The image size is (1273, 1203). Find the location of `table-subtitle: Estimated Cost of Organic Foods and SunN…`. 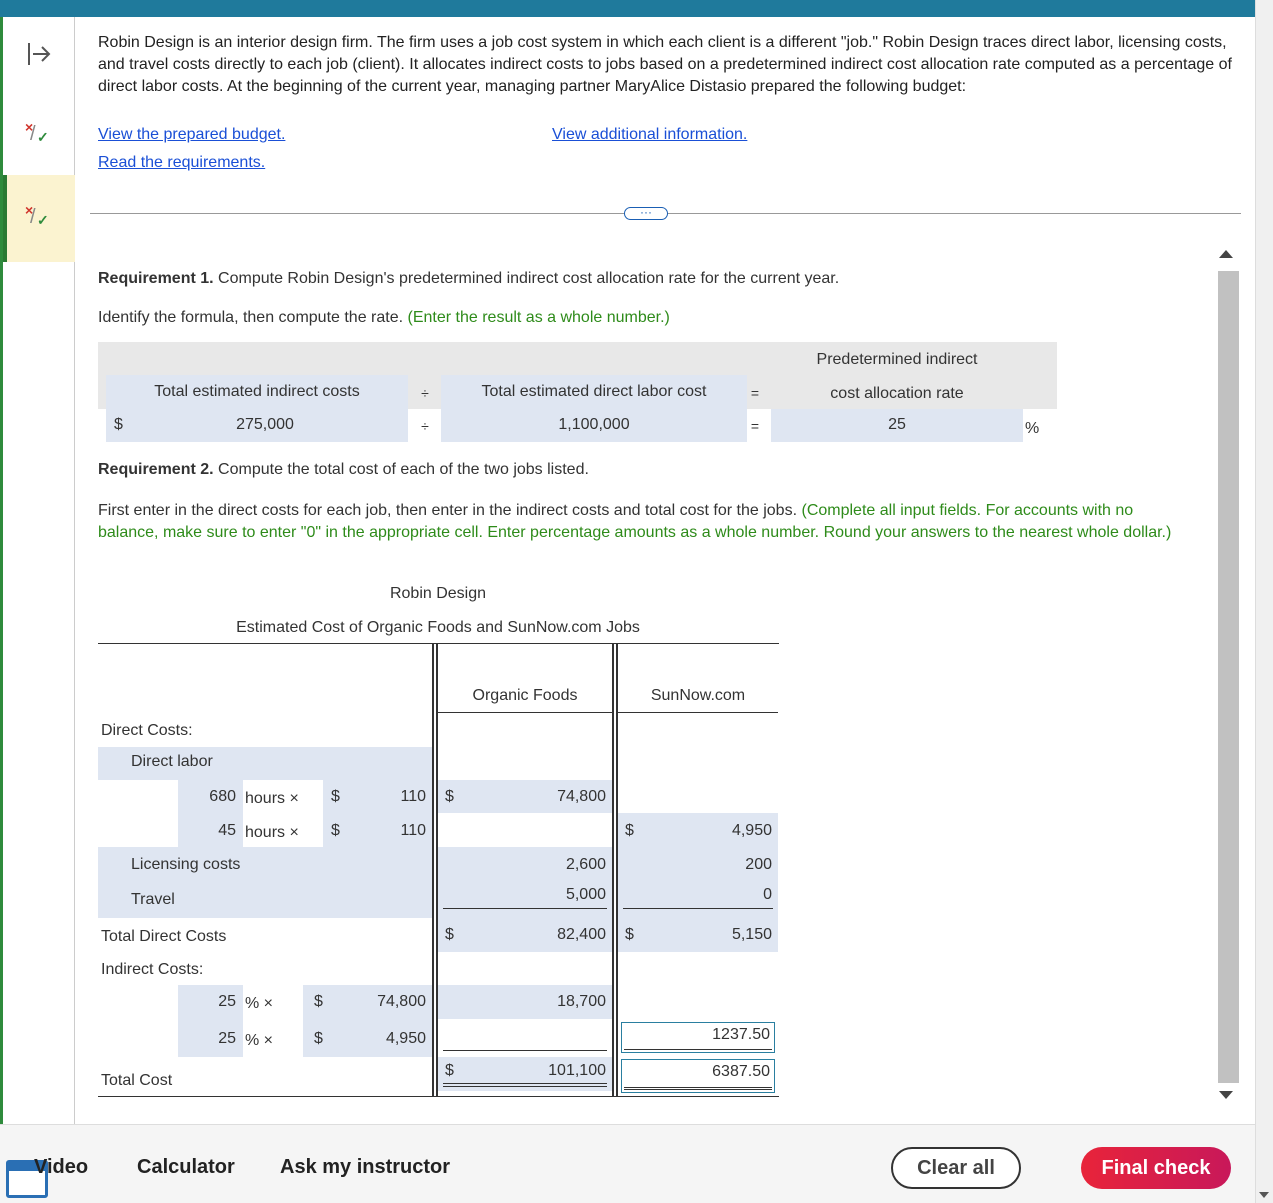

table-subtitle: Estimated Cost of Organic Foods and SunN… is located at coordinates (438, 627).